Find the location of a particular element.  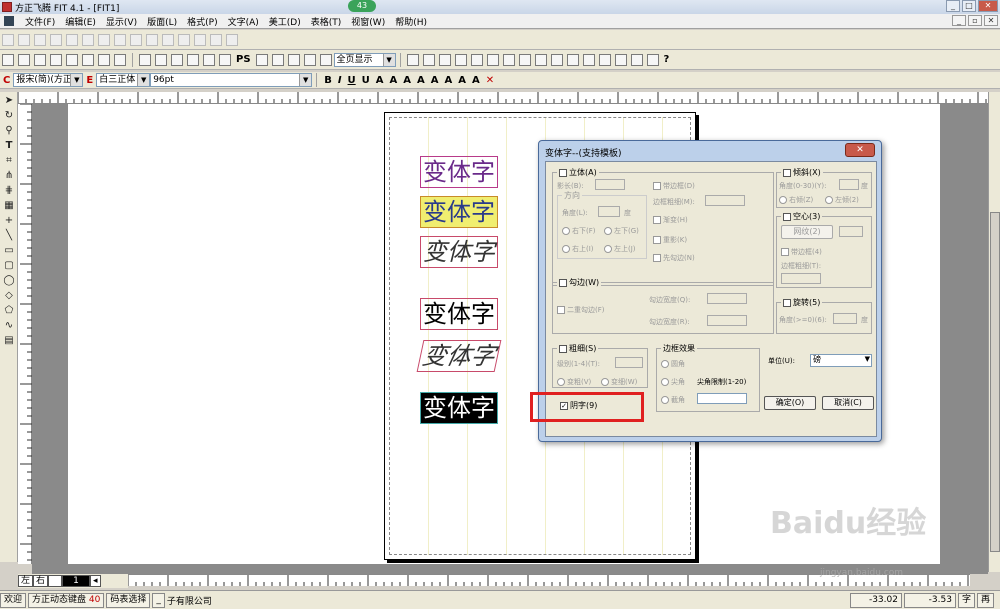

align-center-icon is located at coordinates (24, 39).